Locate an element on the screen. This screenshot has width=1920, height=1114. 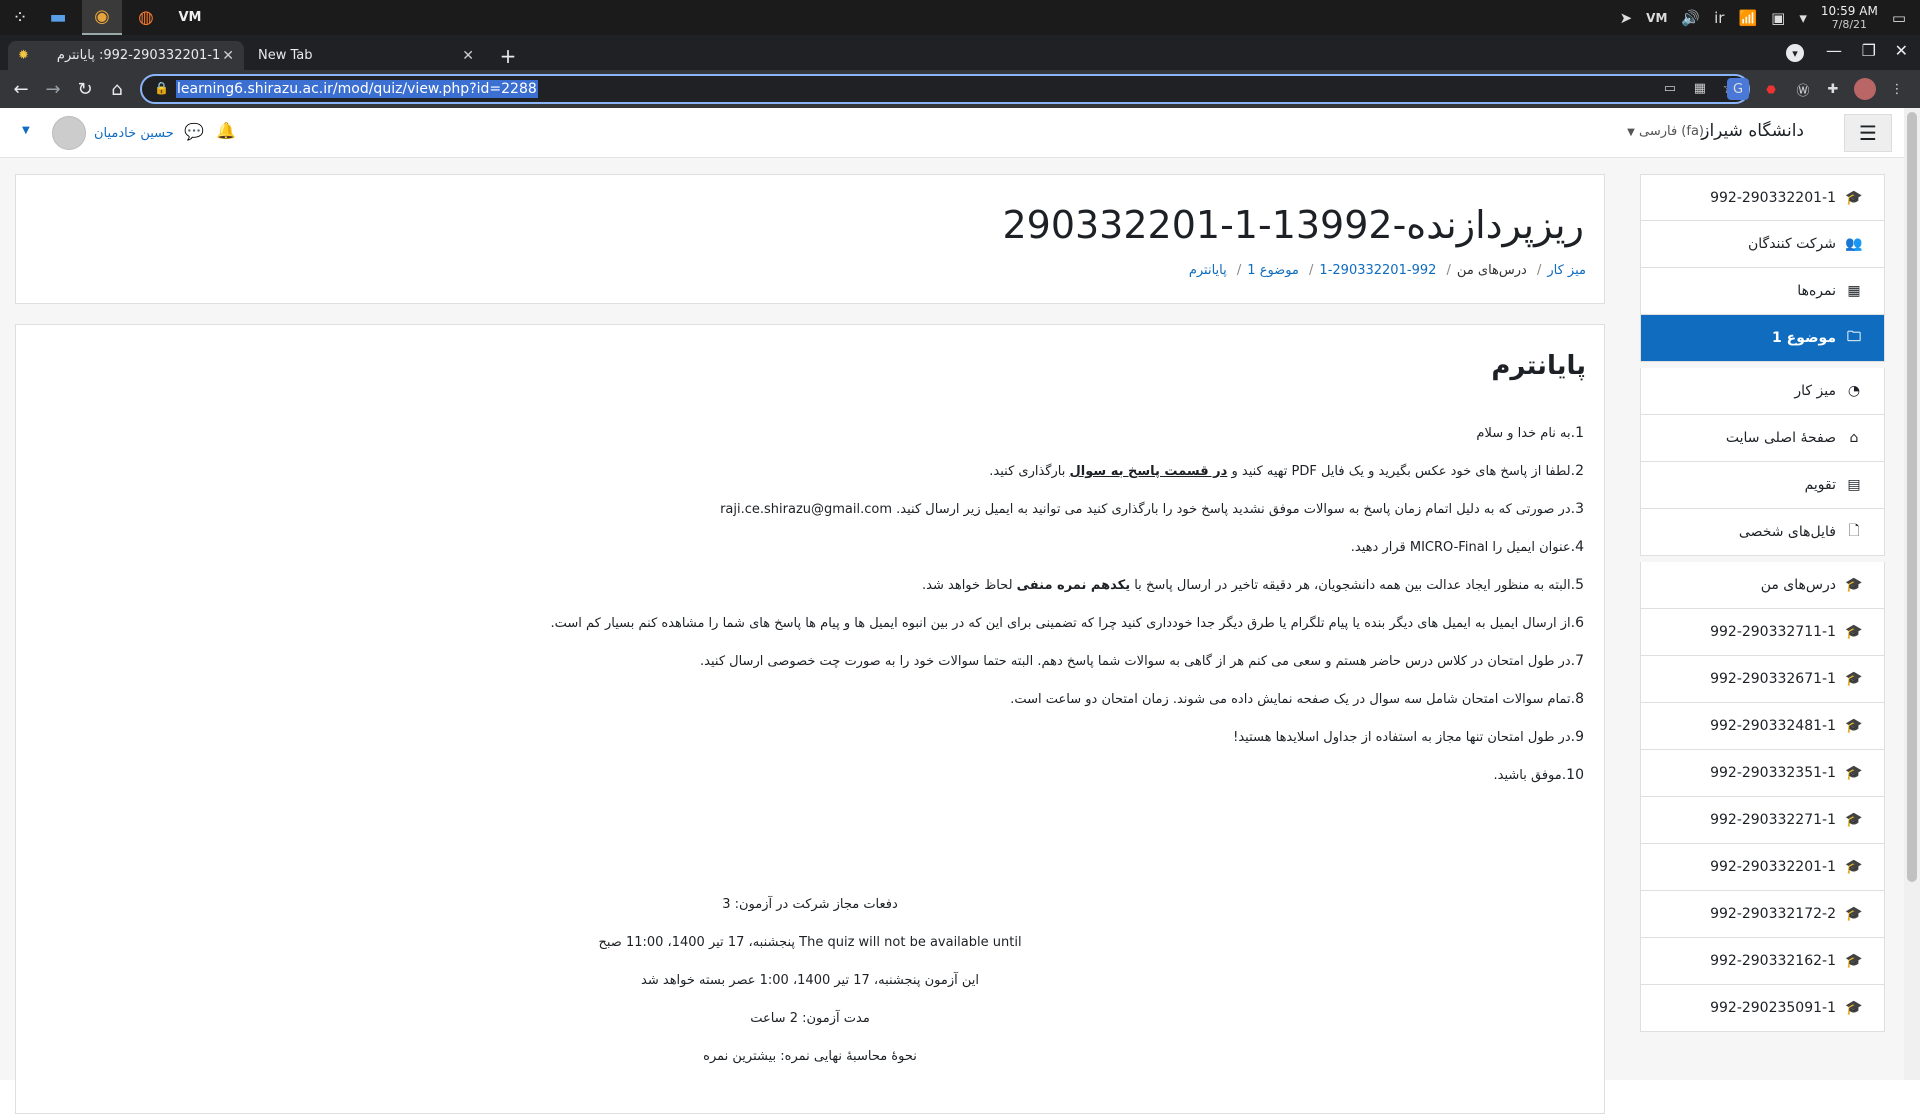
extensions-puzzle-icon: ✚ is located at coordinates (1833, 89).